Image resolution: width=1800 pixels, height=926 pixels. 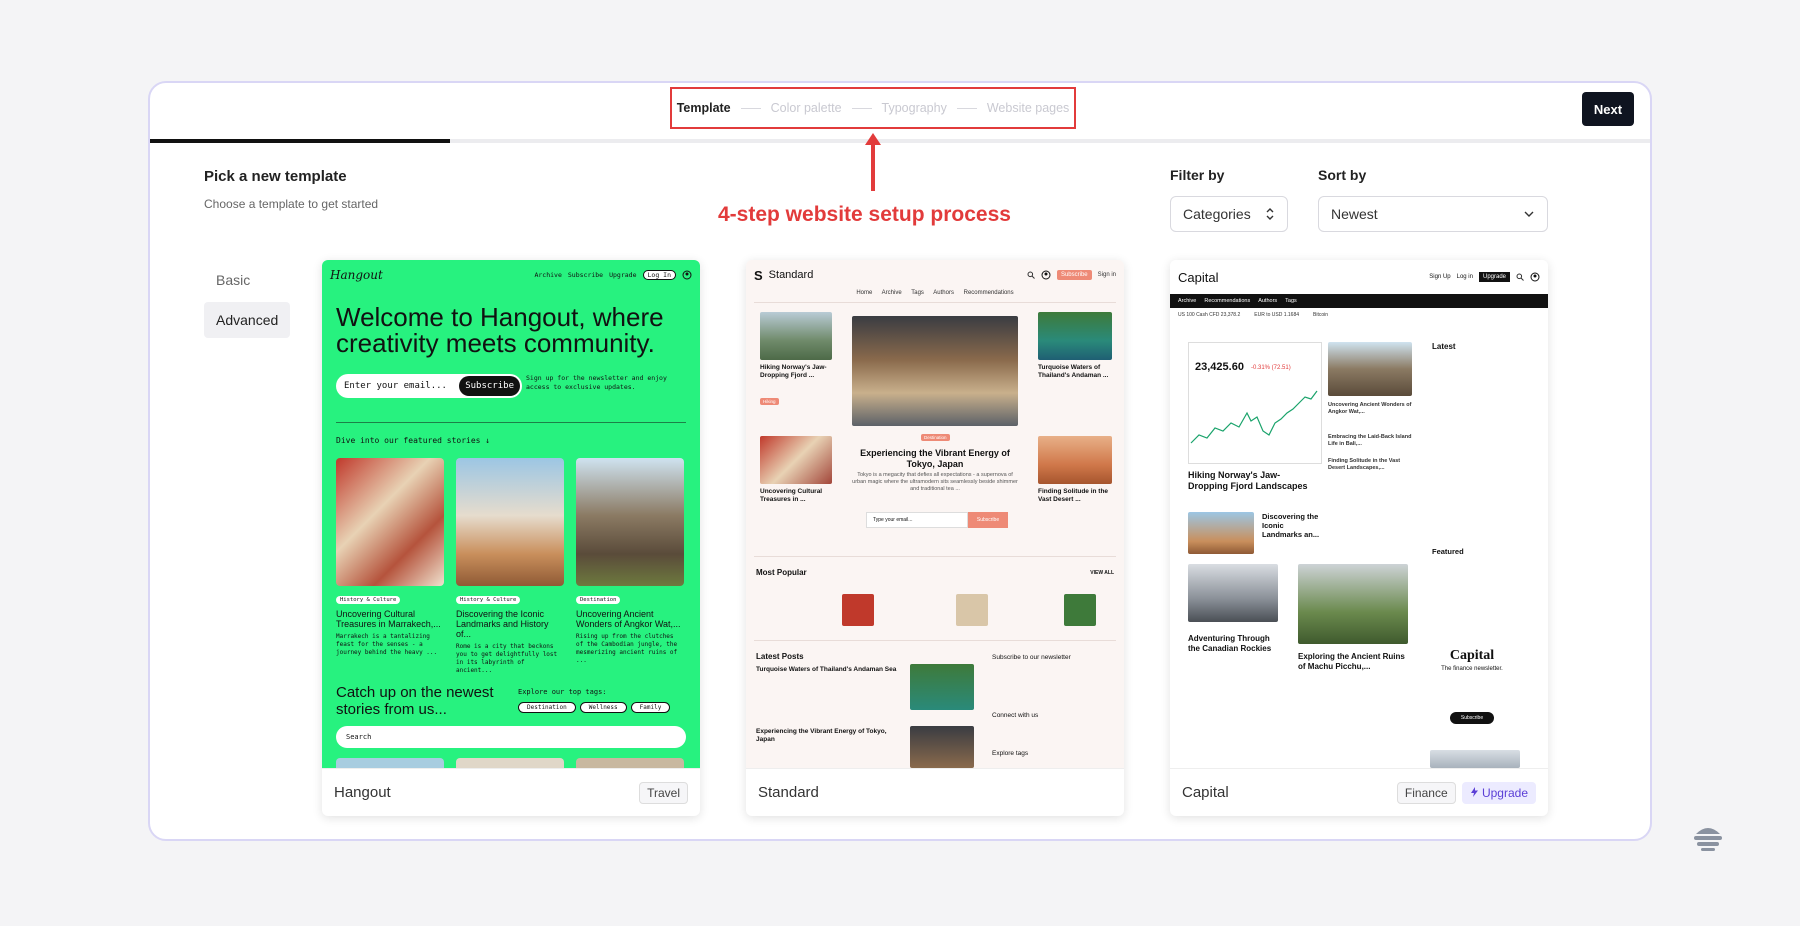 What do you see at coordinates (623, 275) in the screenshot?
I see `hangout-nav-upgrade: Upgrade` at bounding box center [623, 275].